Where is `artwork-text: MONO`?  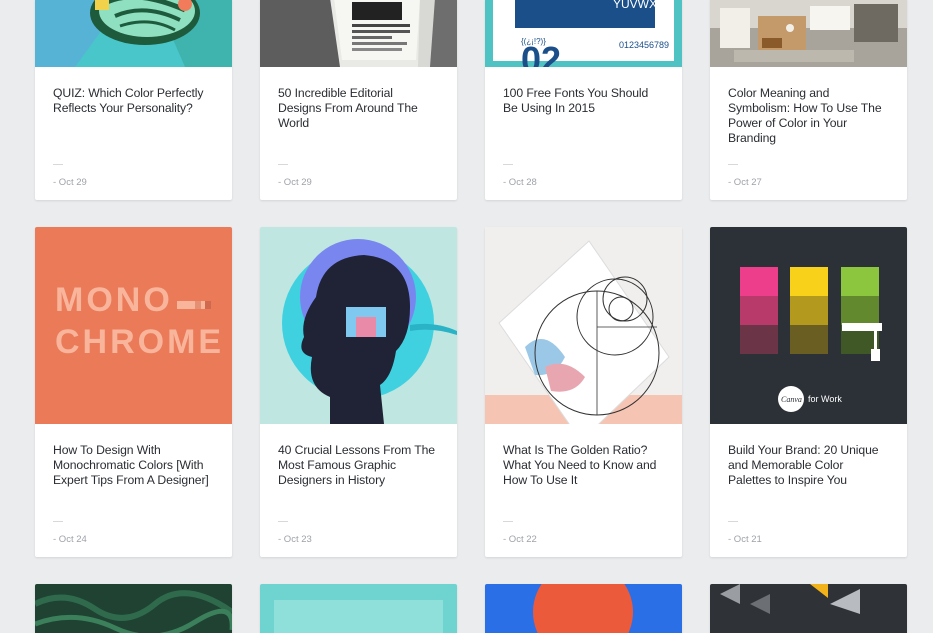
artwork-text: MONO is located at coordinates (114, 300).